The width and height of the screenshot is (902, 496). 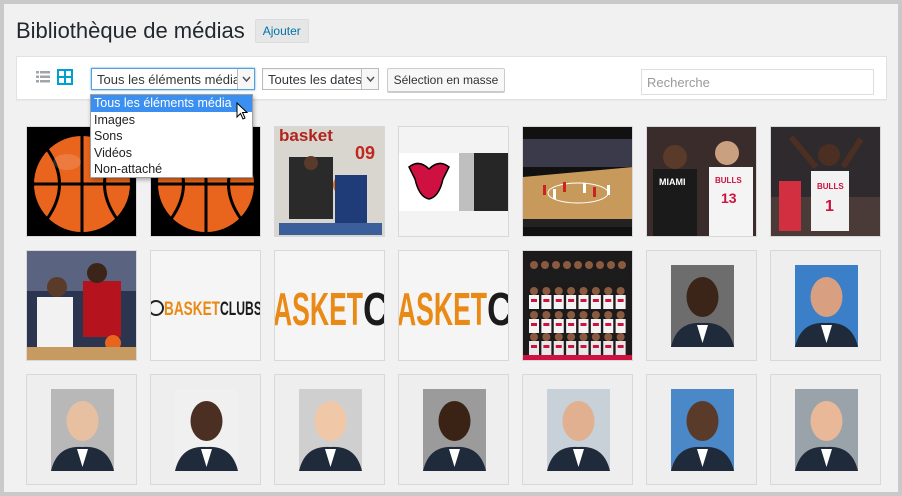 I want to click on svg-text: 13, so click(x=729, y=198).